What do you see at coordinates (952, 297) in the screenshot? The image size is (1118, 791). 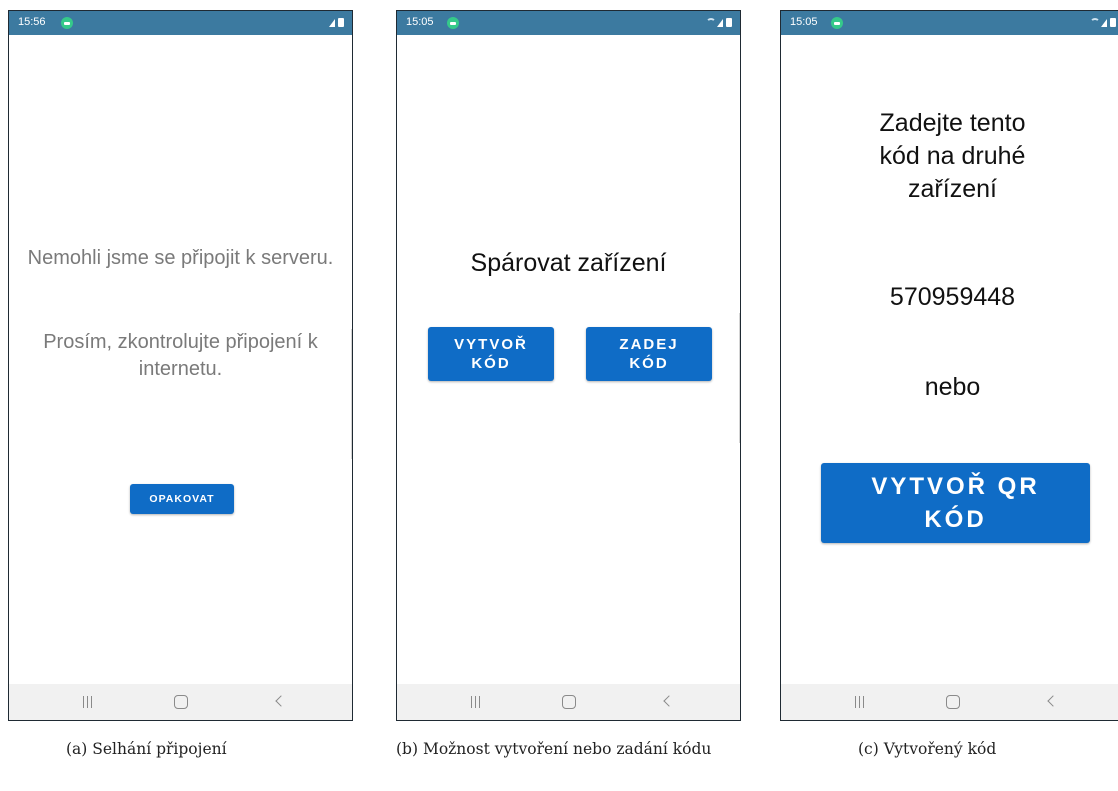 I see `pairing-code: 570959448` at bounding box center [952, 297].